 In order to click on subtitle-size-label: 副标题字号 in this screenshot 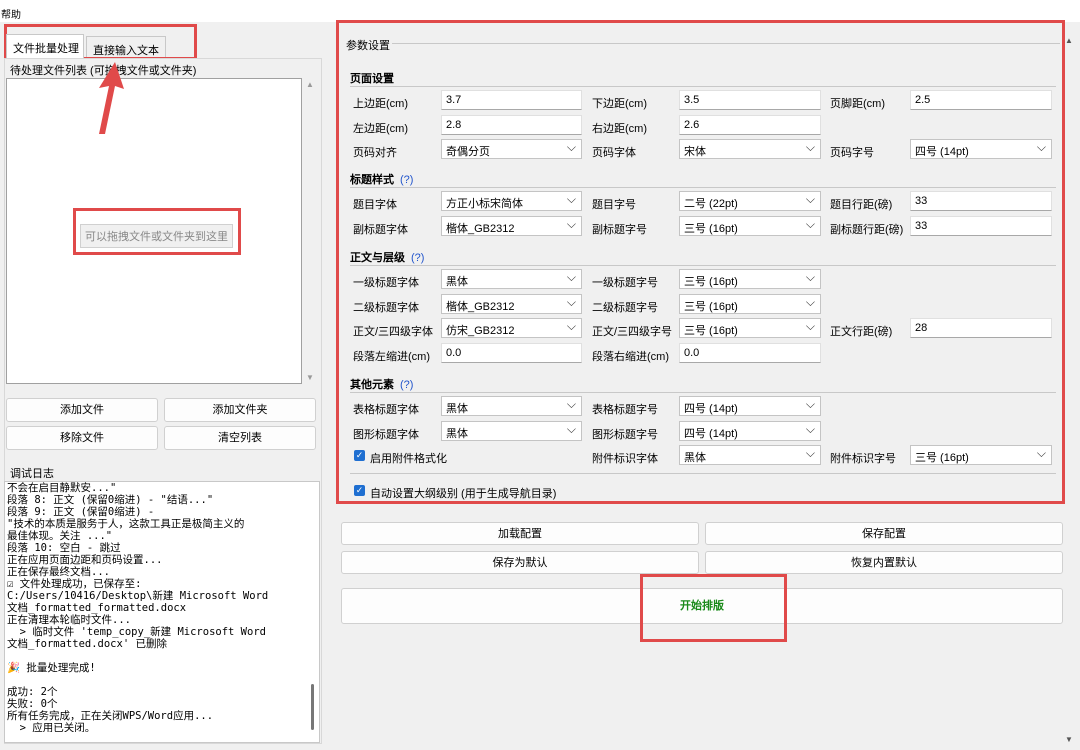, I will do `click(619, 230)`.